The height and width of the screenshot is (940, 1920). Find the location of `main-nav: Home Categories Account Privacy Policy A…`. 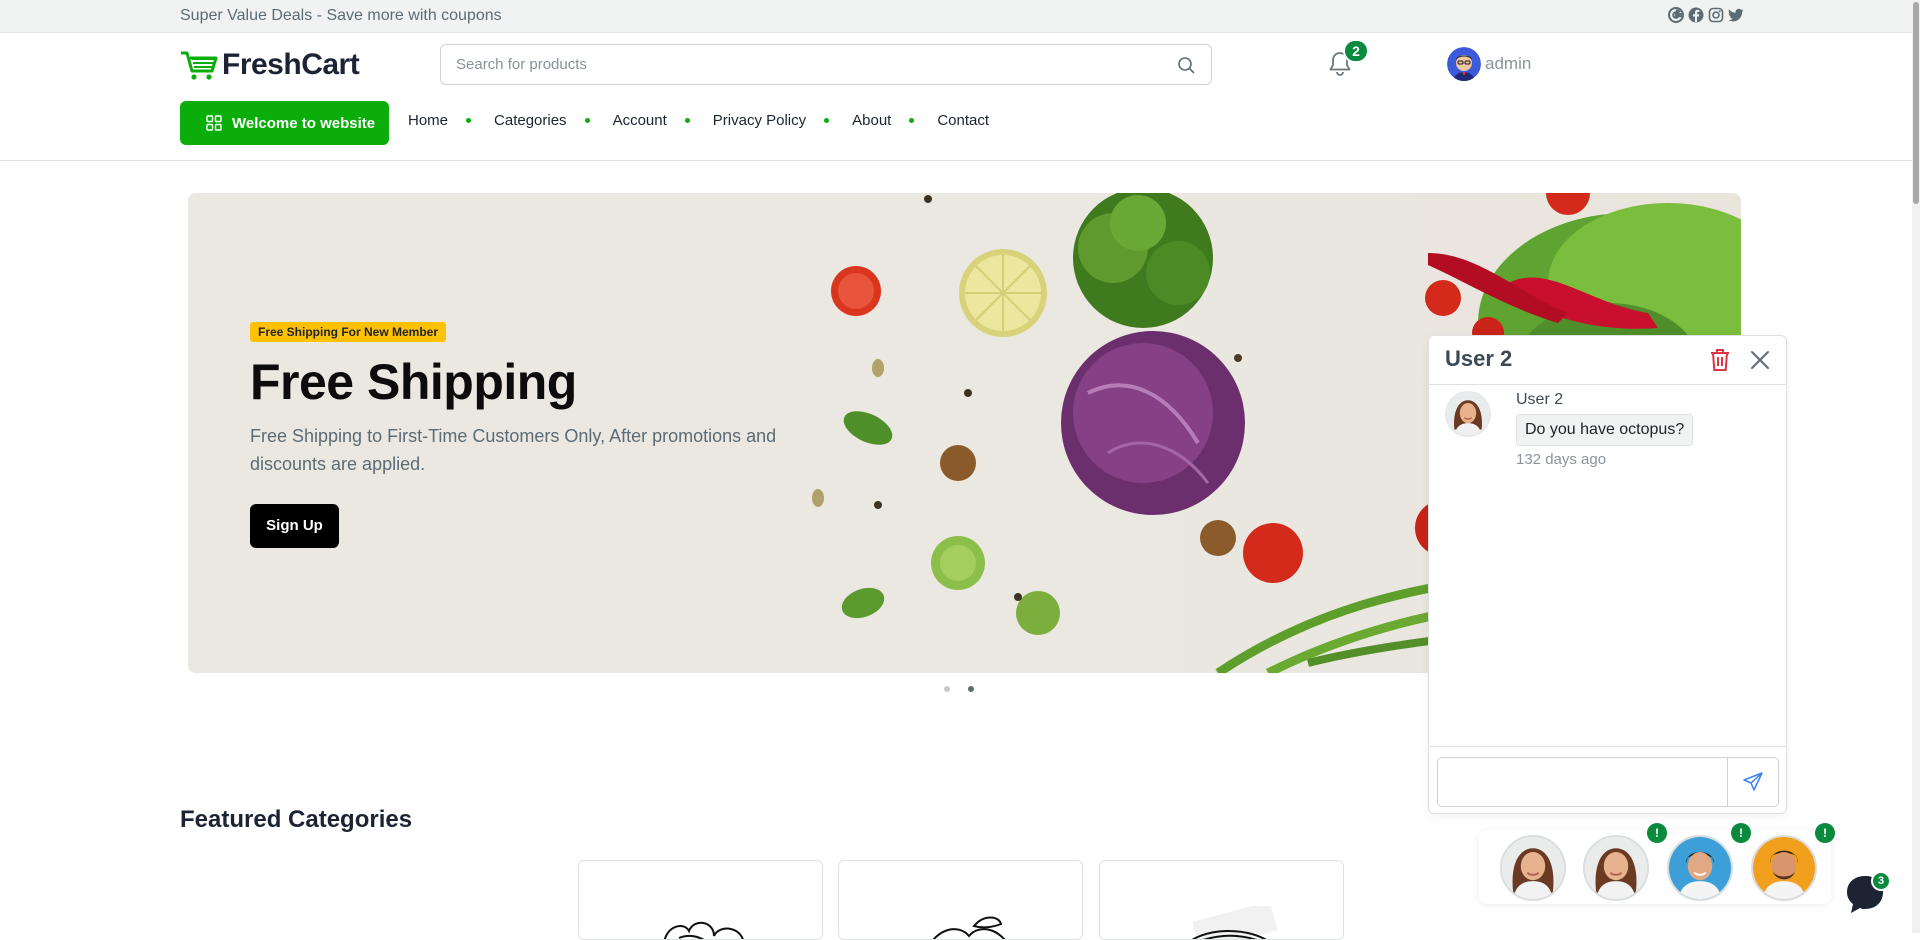

main-nav: Home Categories Account Privacy Policy A… is located at coordinates (698, 120).